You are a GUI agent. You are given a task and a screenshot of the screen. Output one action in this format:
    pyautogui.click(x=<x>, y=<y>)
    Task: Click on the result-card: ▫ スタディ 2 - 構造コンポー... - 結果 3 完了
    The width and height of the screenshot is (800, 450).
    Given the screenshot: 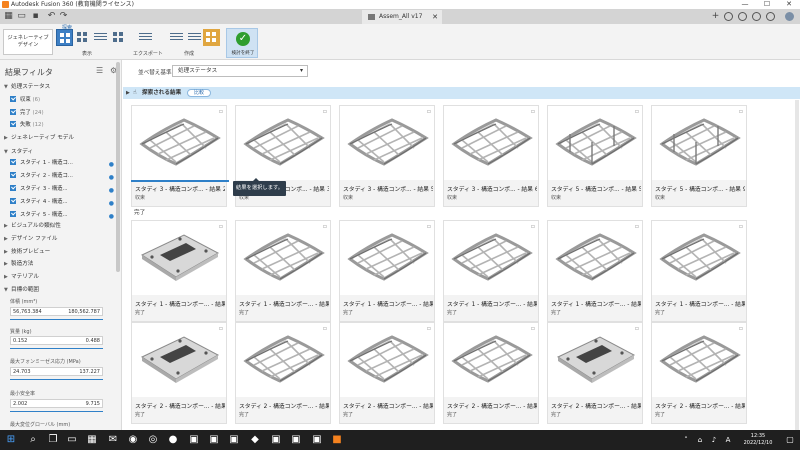 What is the action you would take?
    pyautogui.click(x=387, y=373)
    